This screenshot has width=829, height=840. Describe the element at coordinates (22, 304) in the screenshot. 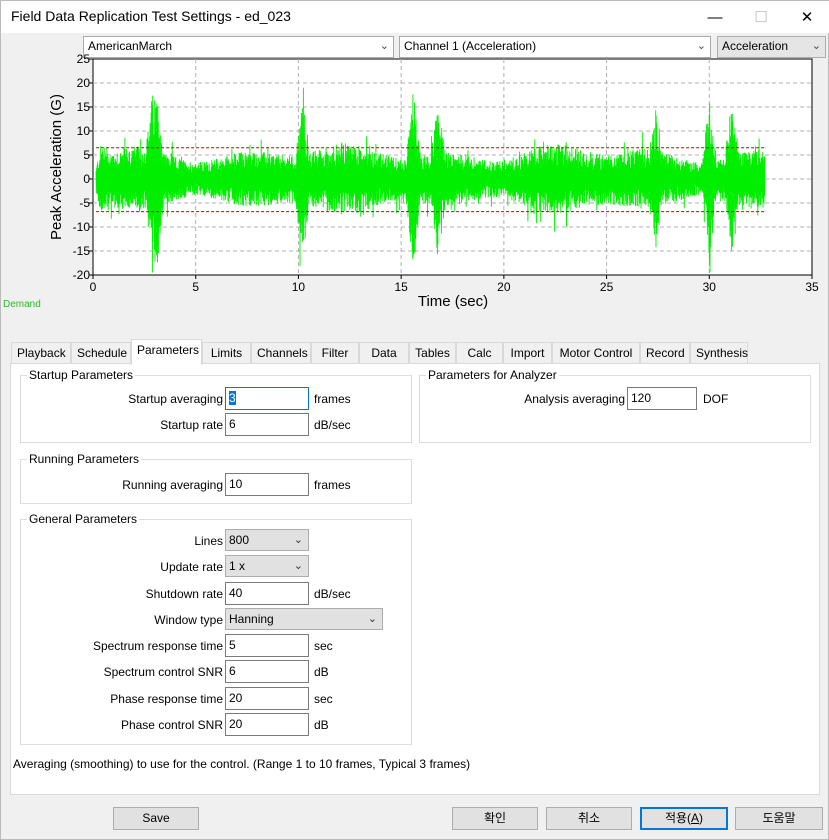

I see `legend-demand: Demand` at that location.